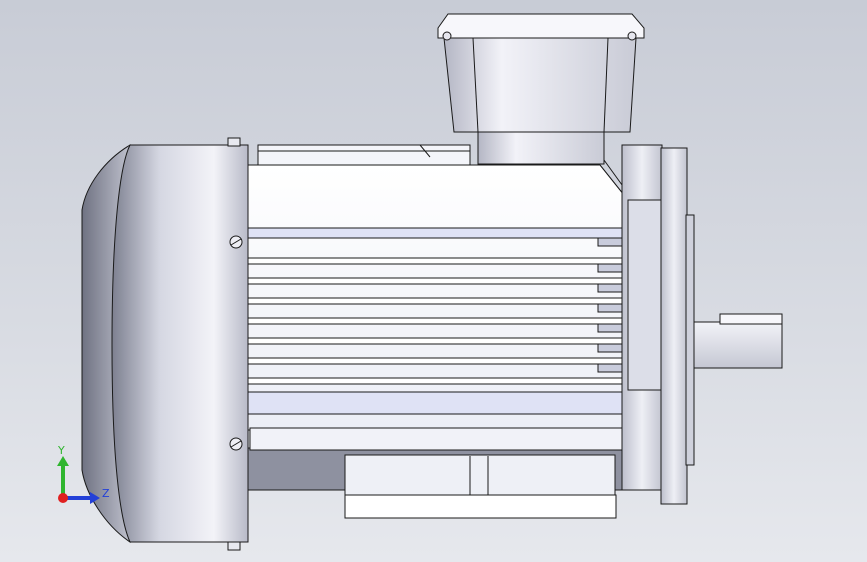  I want to click on motor-body-top-rail, so click(364, 155).